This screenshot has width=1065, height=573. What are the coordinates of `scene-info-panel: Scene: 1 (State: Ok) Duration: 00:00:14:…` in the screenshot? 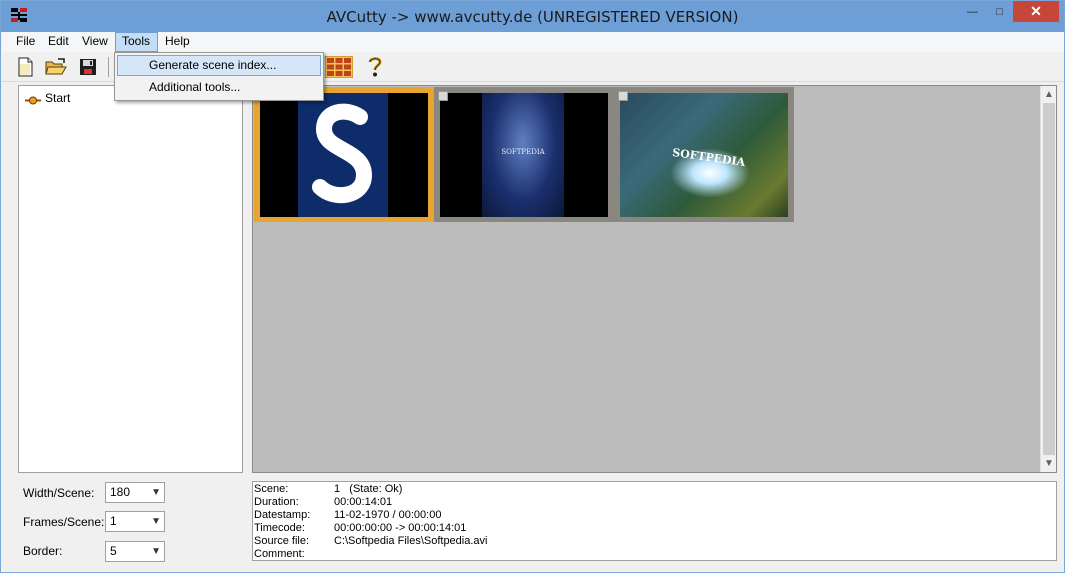 It's located at (654, 521).